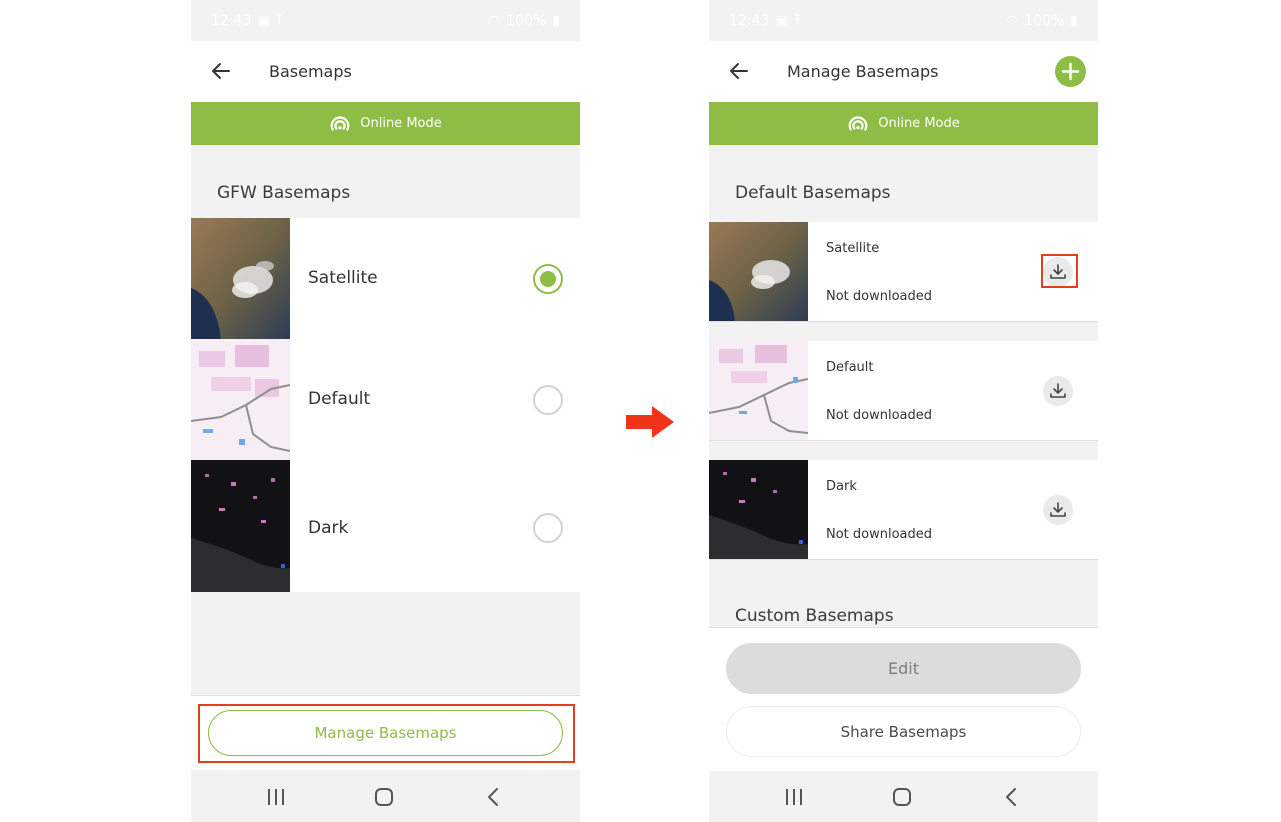 The height and width of the screenshot is (822, 1281). What do you see at coordinates (841, 486) in the screenshot?
I see `basemap-name: Dark` at bounding box center [841, 486].